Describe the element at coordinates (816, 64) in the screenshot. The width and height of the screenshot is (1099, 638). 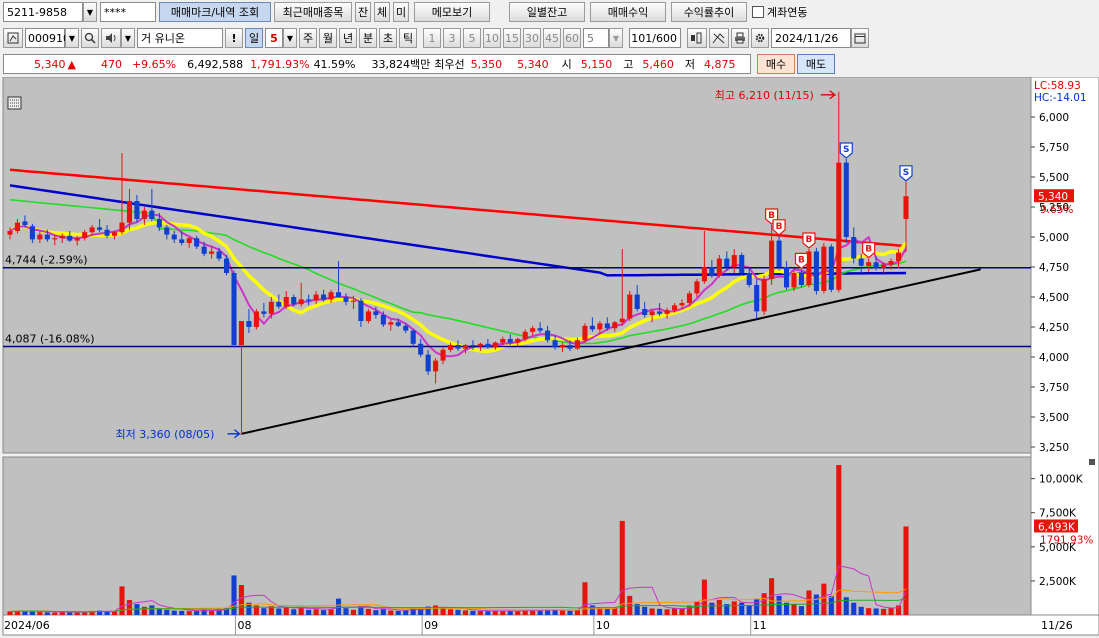
I see `sell-button: 매도` at that location.